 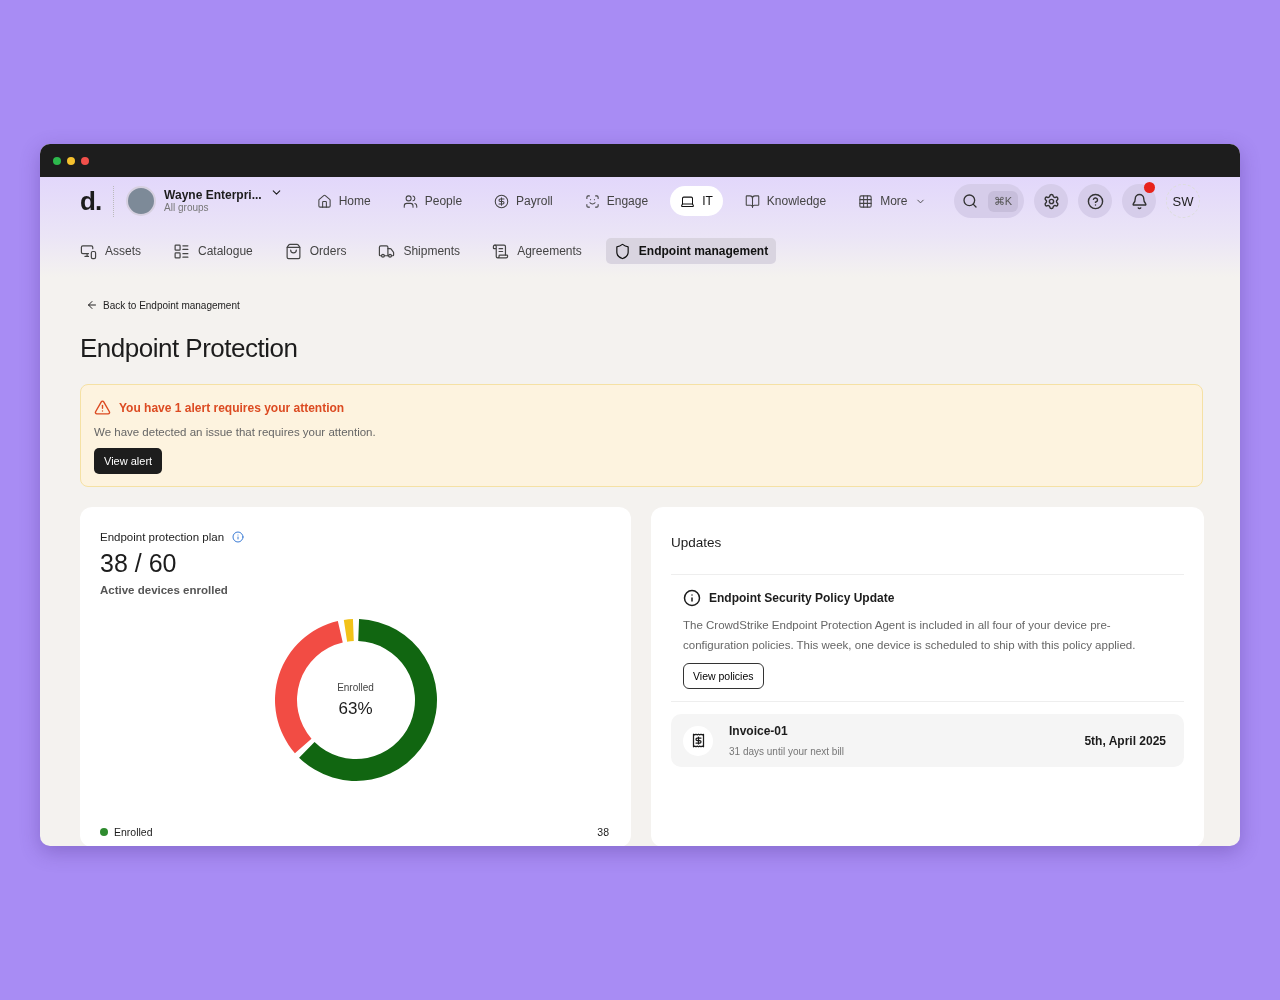 What do you see at coordinates (759, 731) in the screenshot?
I see `invoice-name: Invoice-01` at bounding box center [759, 731].